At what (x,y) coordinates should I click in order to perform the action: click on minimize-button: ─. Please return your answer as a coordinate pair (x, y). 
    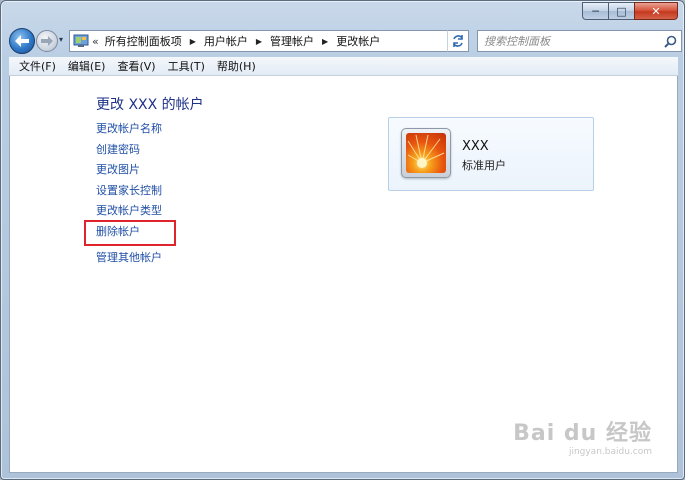
    Looking at the image, I should click on (595, 11).